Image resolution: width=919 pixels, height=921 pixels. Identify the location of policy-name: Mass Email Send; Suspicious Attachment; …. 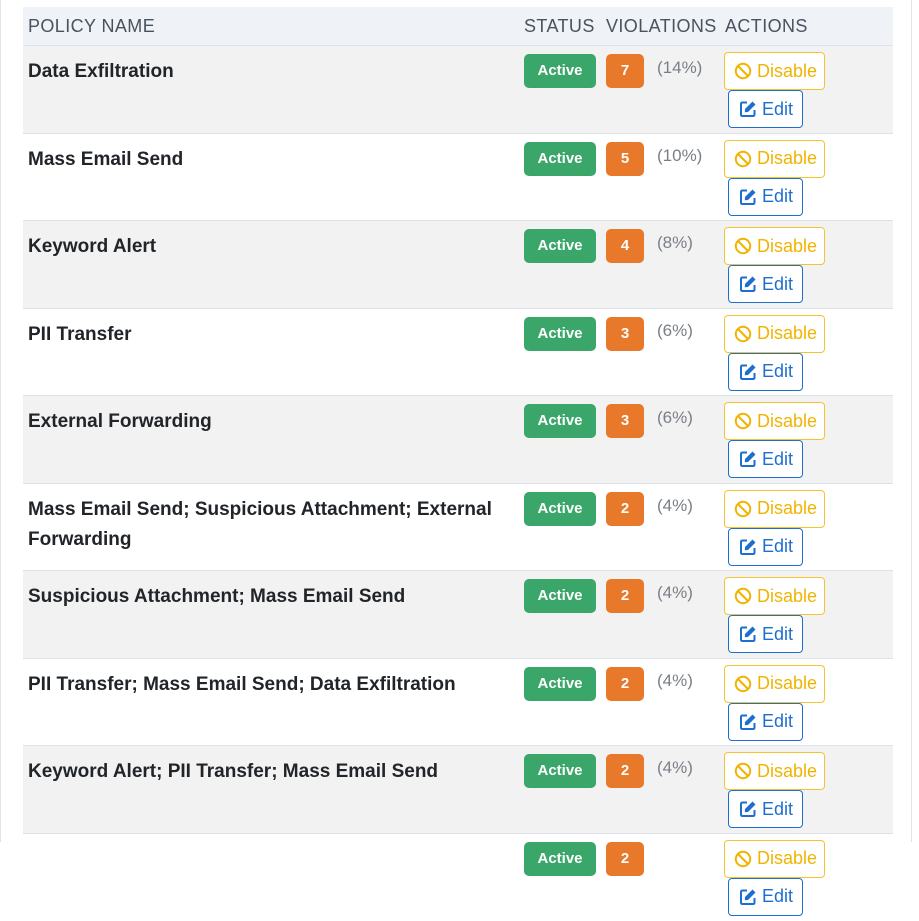
(271, 526).